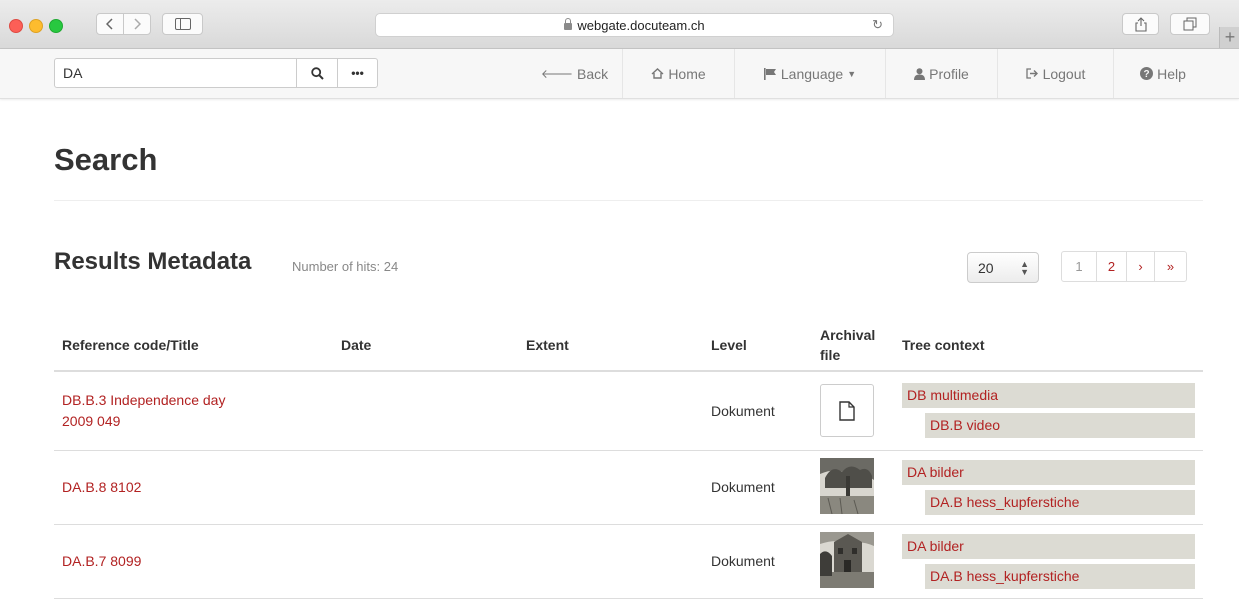 The height and width of the screenshot is (599, 1239). I want to click on page-1-link: 1, so click(1079, 266).